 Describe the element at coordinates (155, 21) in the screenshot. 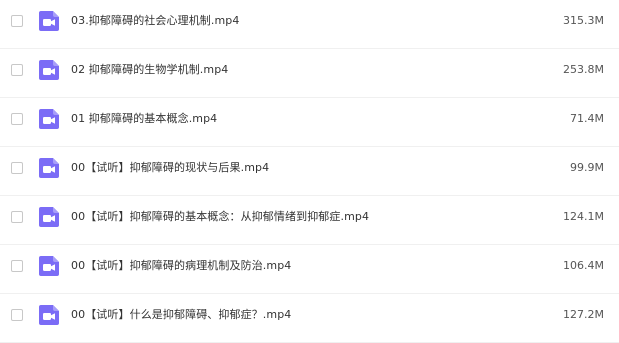

I see `file-name: 03.抑郁障碍的社会心理机制.mp4` at that location.